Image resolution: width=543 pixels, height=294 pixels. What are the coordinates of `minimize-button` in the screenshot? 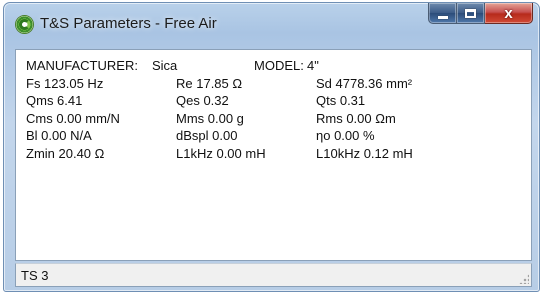 It's located at (442, 13).